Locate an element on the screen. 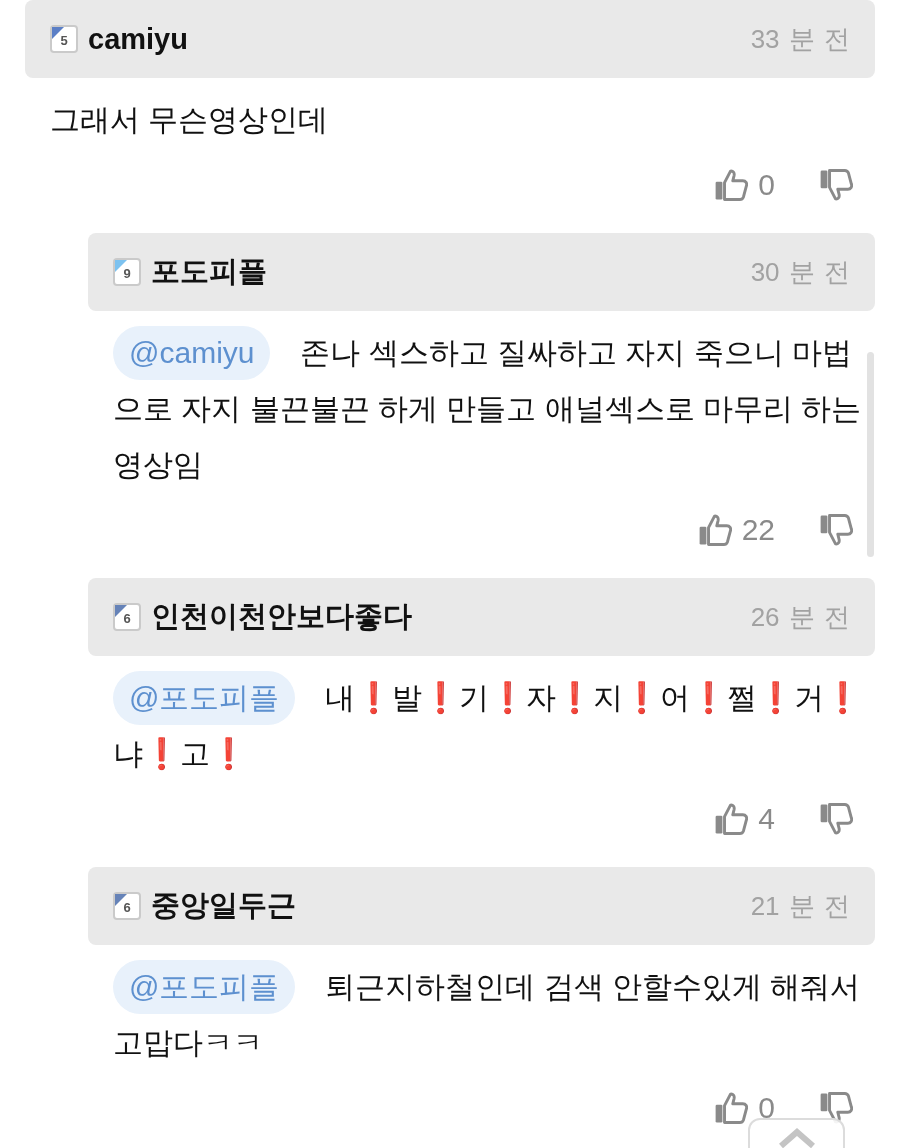 The width and height of the screenshot is (900, 1148). username: 중앙일두근 is located at coordinates (223, 906).